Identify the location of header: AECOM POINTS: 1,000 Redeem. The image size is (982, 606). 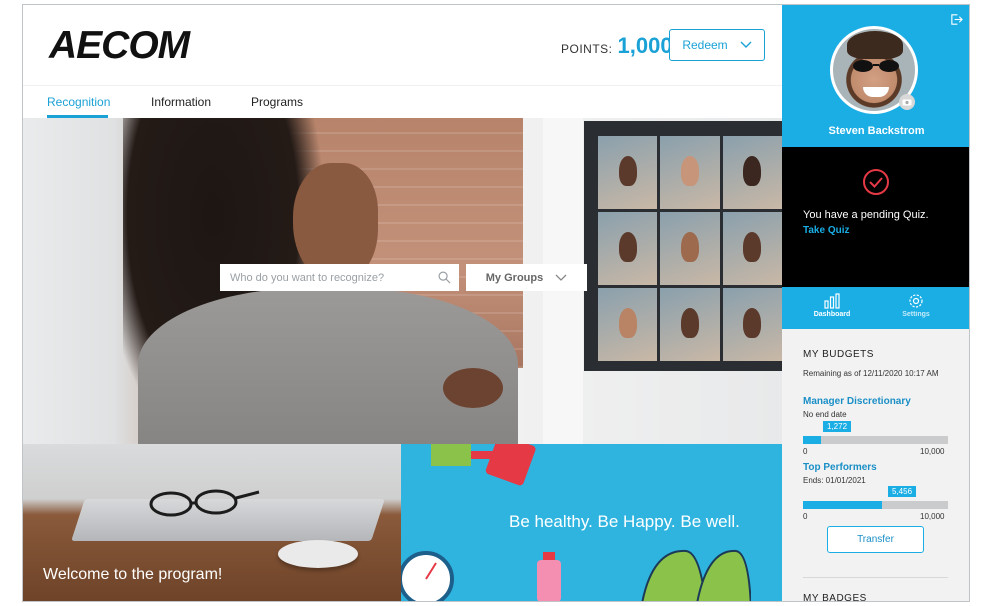
(402, 45).